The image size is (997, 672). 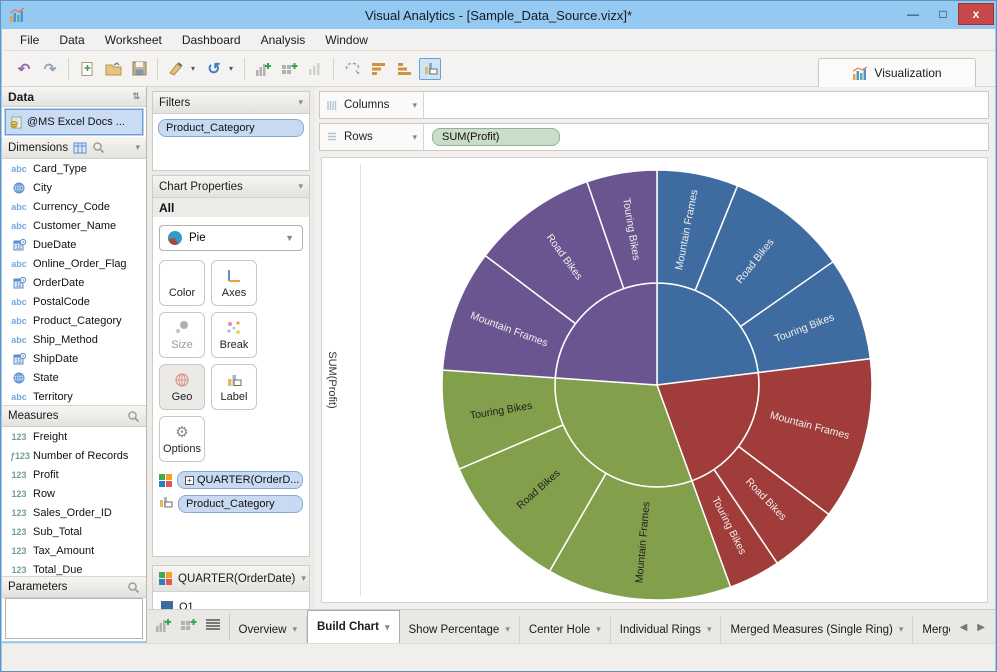 I want to click on data-panel-header: Data ⇅, so click(x=74, y=97).